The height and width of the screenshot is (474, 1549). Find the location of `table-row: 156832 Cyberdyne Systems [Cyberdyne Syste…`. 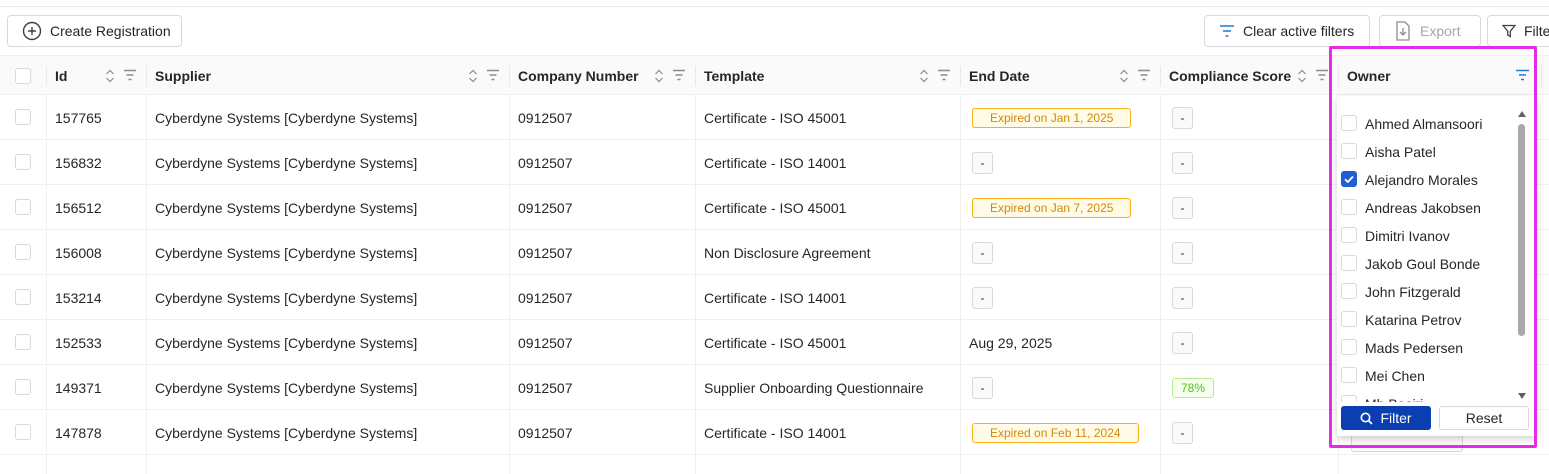

table-row: 156832 Cyberdyne Systems [Cyberdyne Syste… is located at coordinates (774, 162).